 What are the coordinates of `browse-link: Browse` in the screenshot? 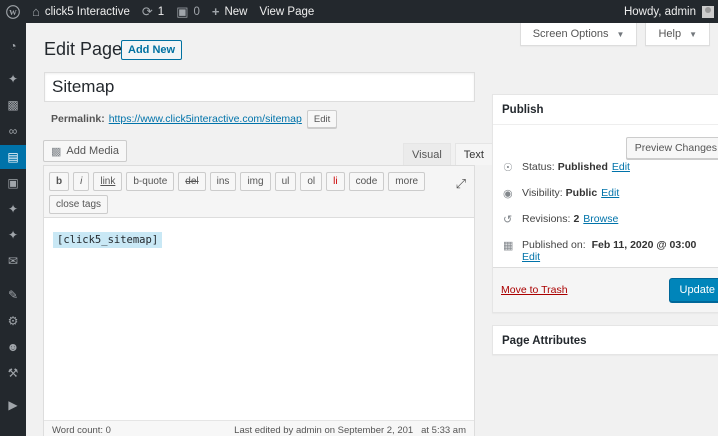 It's located at (600, 219).